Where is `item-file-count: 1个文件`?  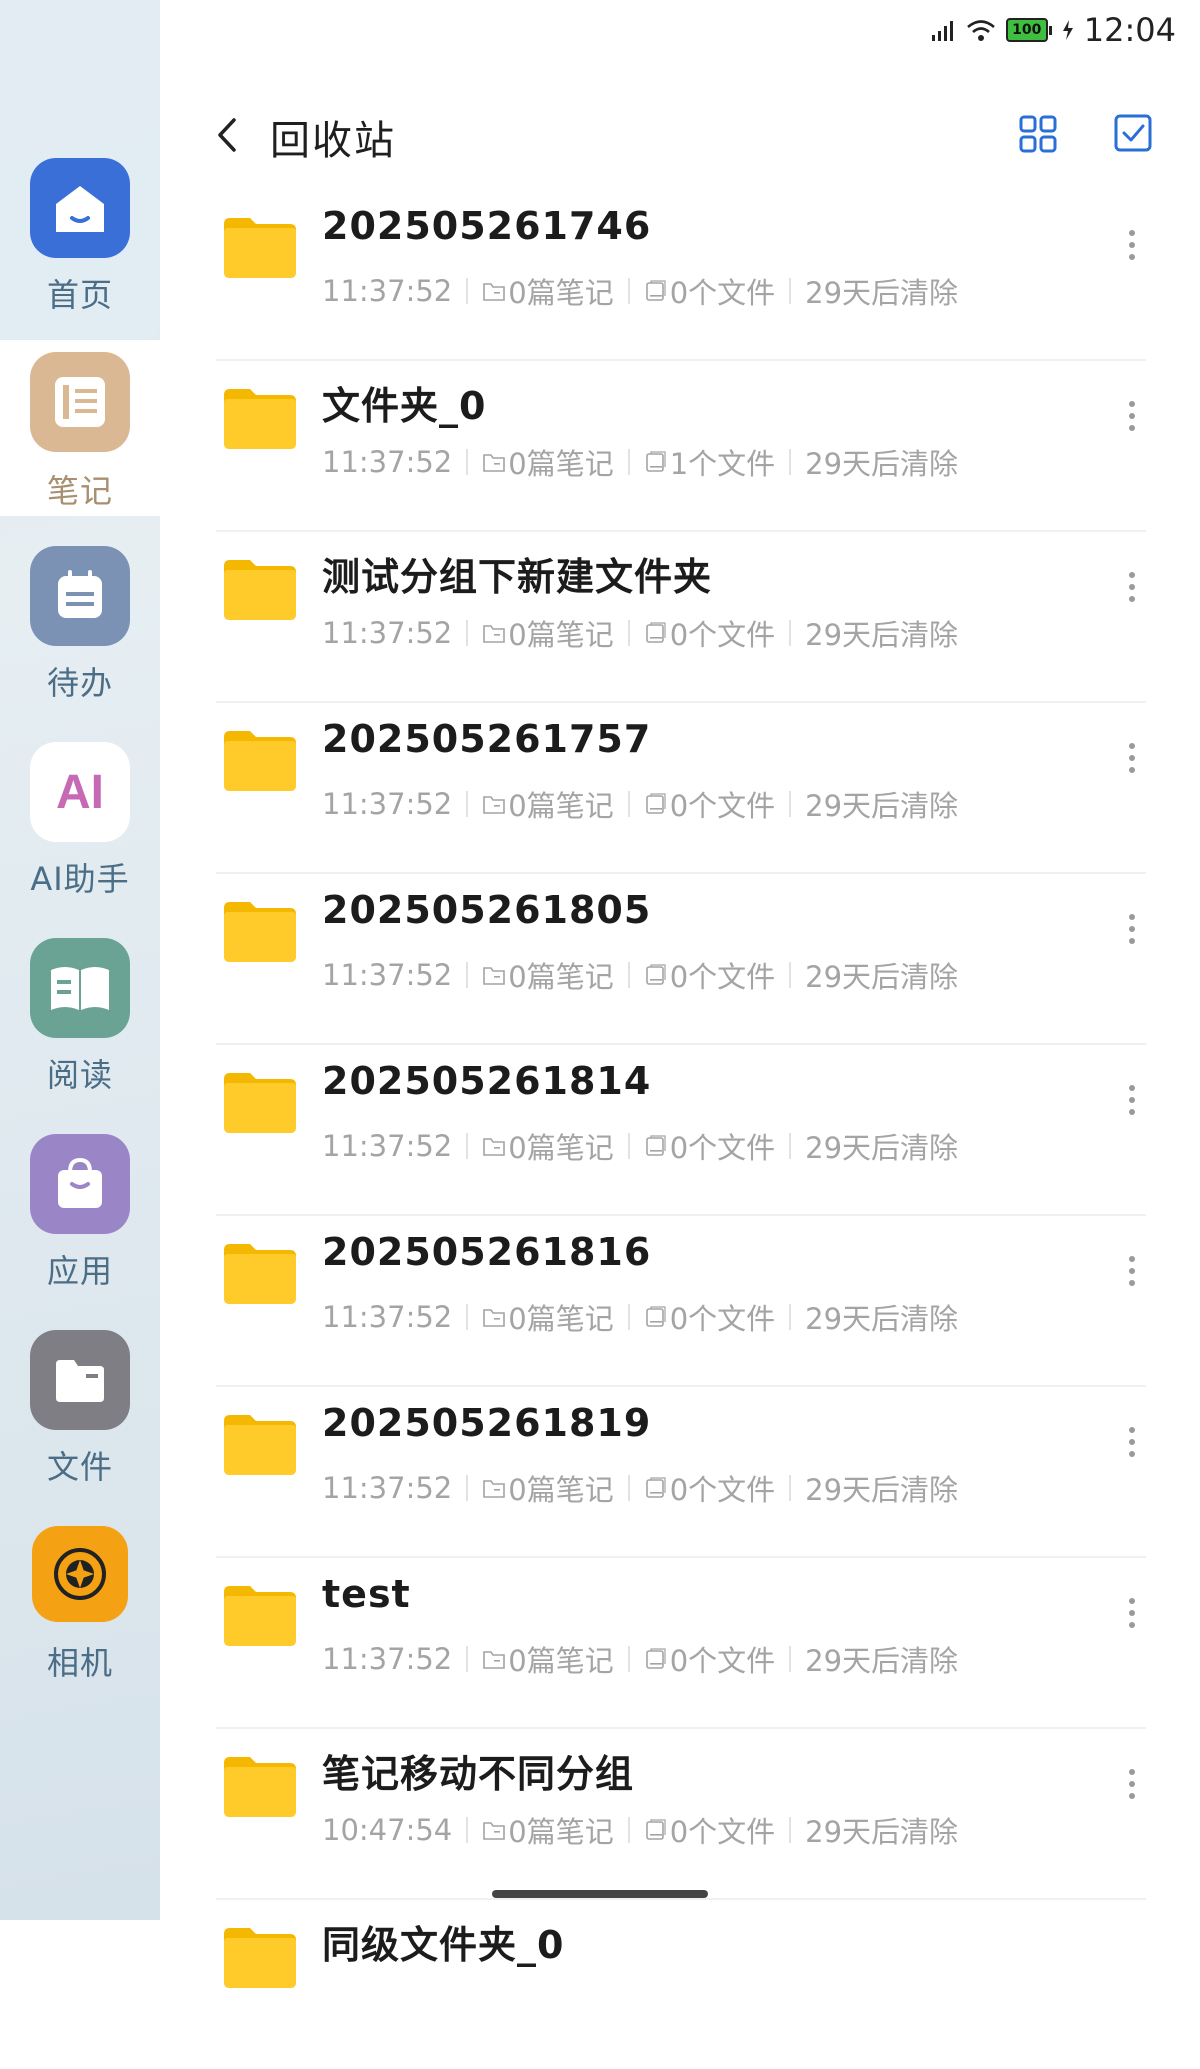
item-file-count: 1个文件 is located at coordinates (722, 464).